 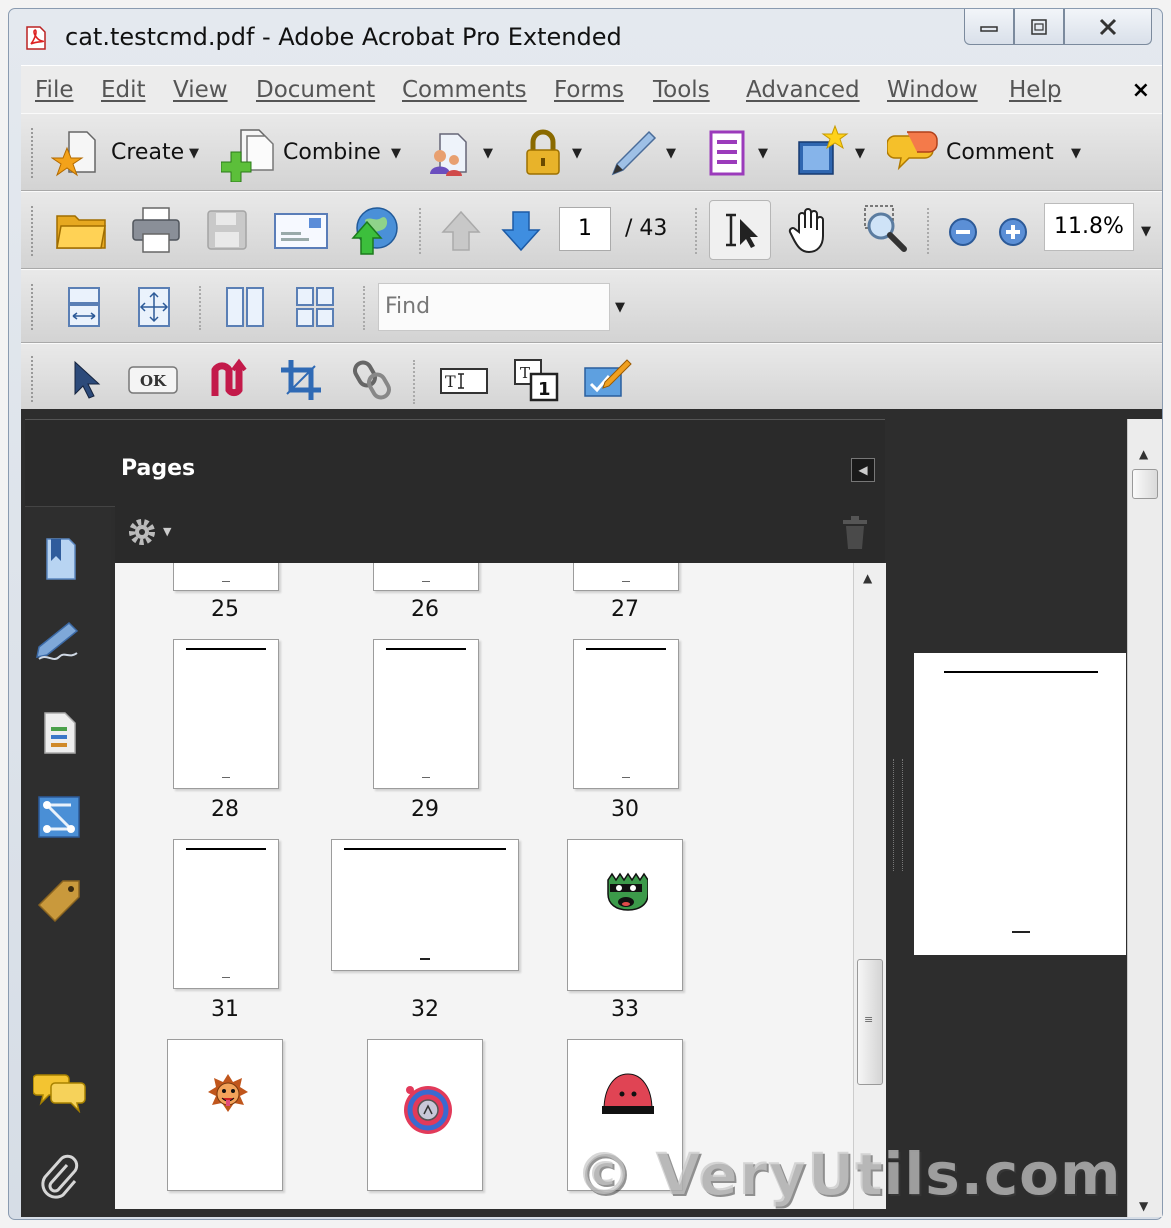 I want to click on navigation-toolbar: 1 / 43 11.8% ▼, so click(x=591, y=230).